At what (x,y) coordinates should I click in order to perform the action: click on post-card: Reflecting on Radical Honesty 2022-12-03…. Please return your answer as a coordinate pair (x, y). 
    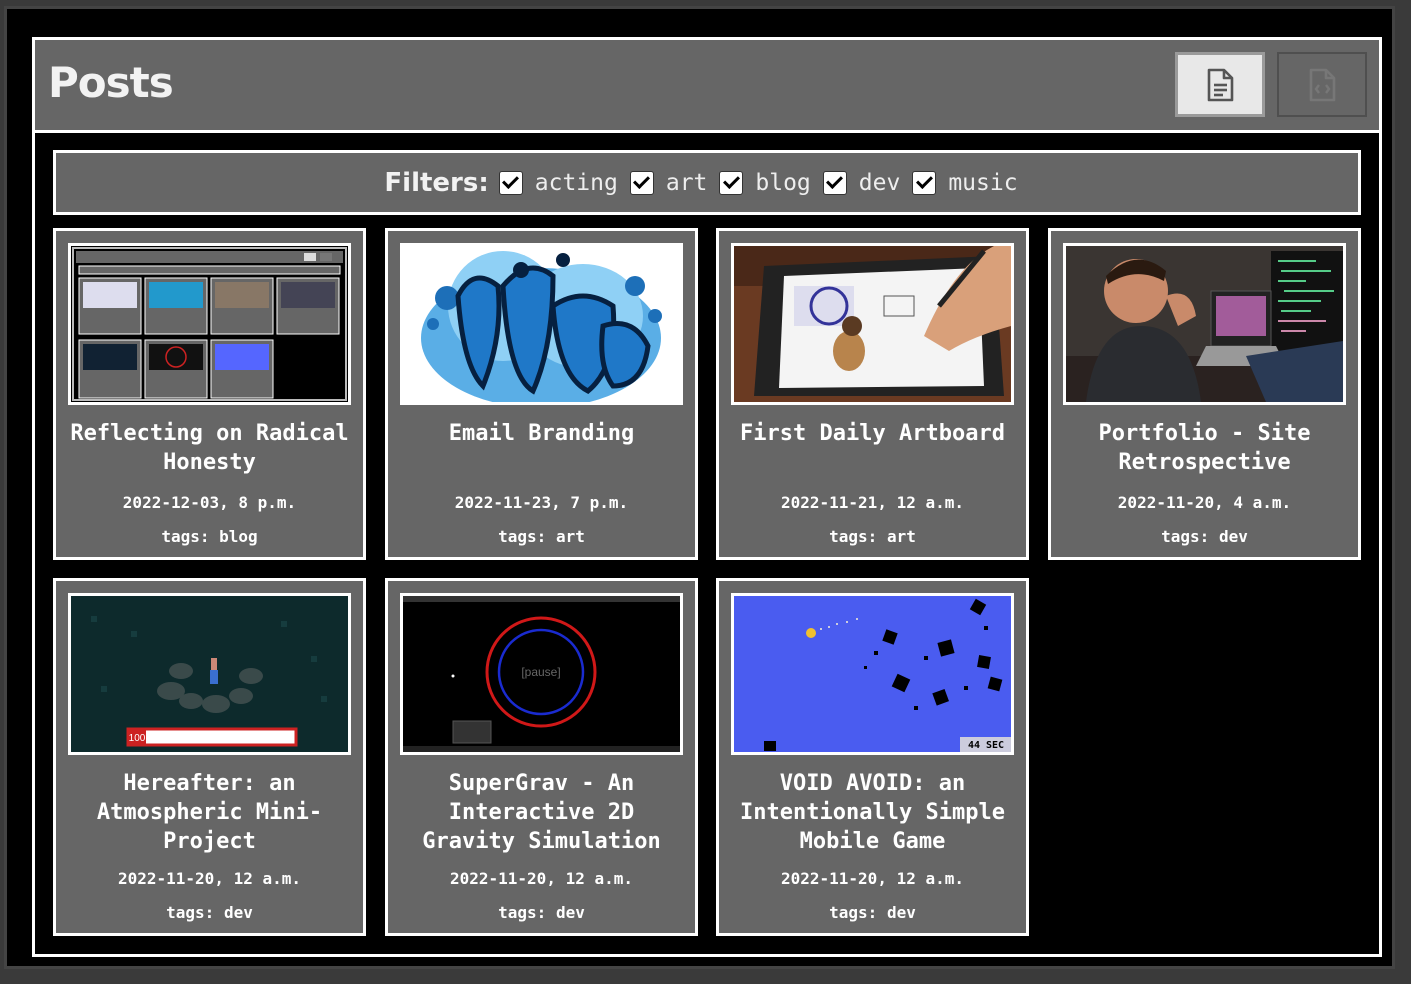
    Looking at the image, I should click on (209, 394).